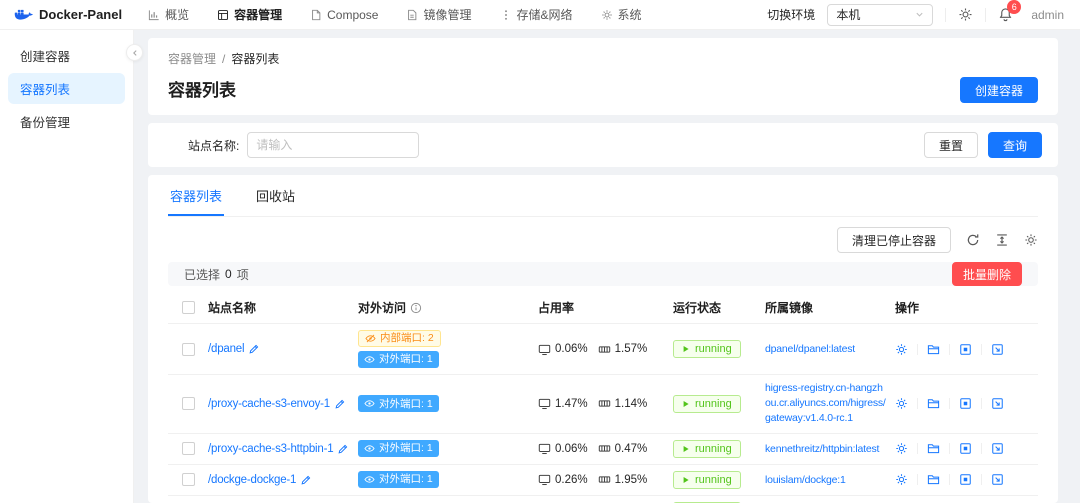 Image resolution: width=1080 pixels, height=503 pixels. What do you see at coordinates (271, 449) in the screenshot?
I see `container-name-link: /proxy-cache-s3-httpbin-1` at bounding box center [271, 449].